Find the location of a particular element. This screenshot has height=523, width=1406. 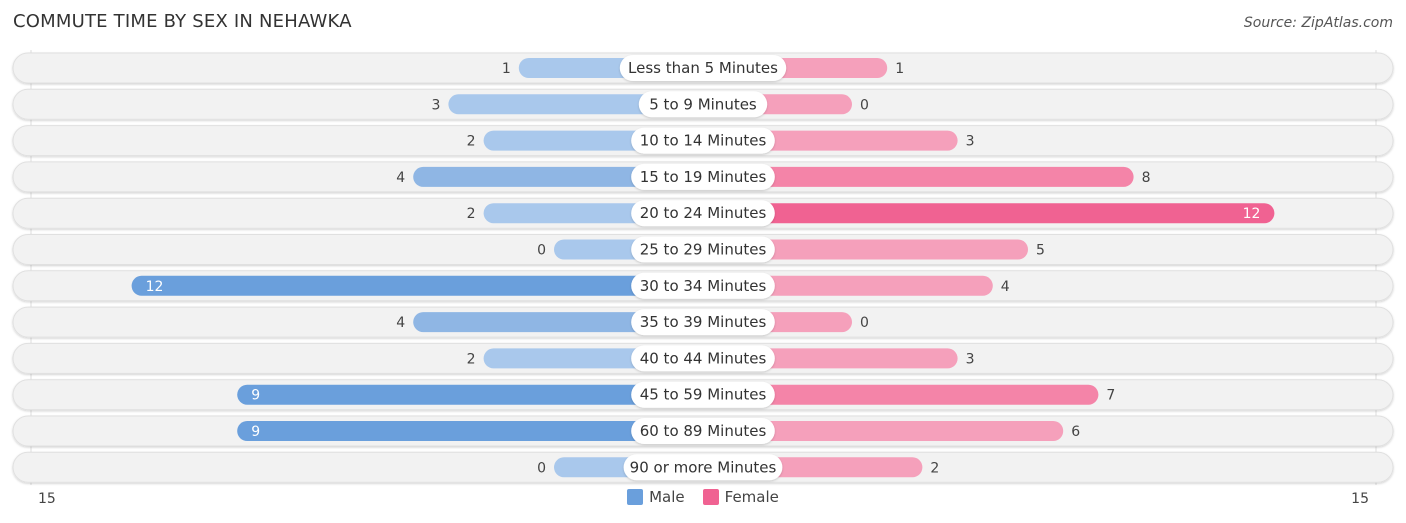

category-label: 20 to 24 Minutes is located at coordinates (703, 213).